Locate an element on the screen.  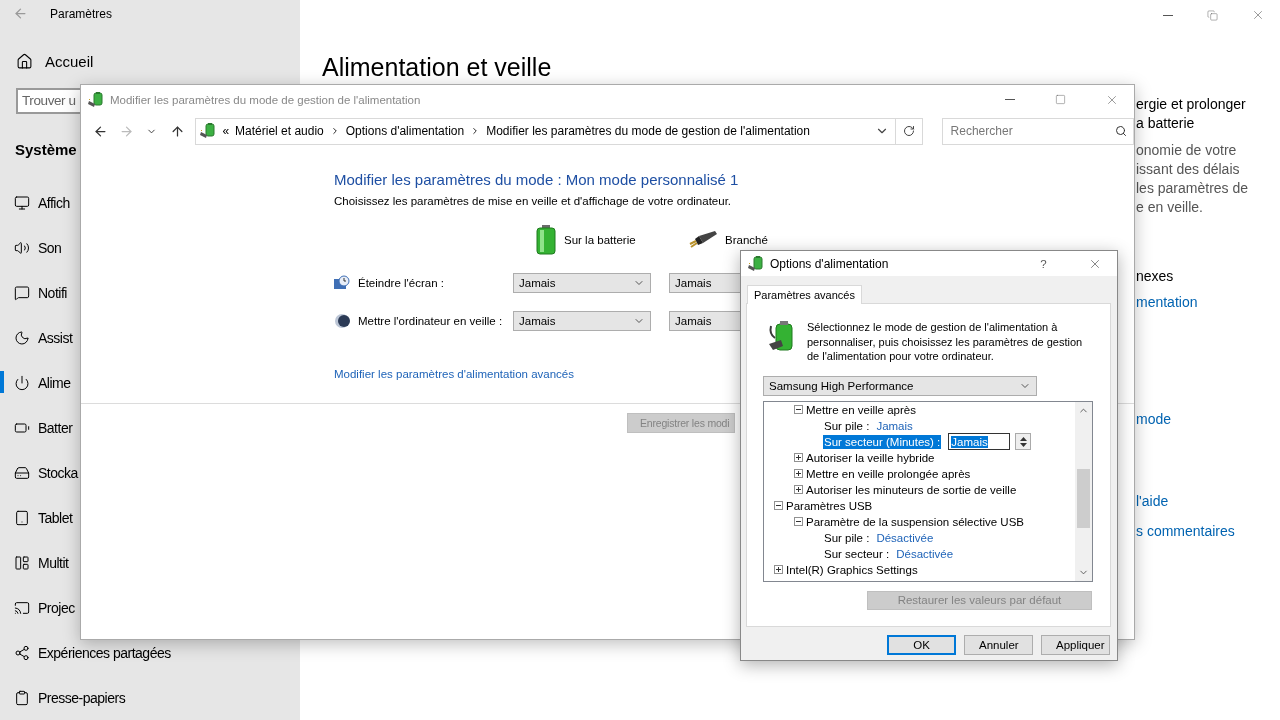
dialog-title: Options d'alimentation is located at coordinates (830, 263).